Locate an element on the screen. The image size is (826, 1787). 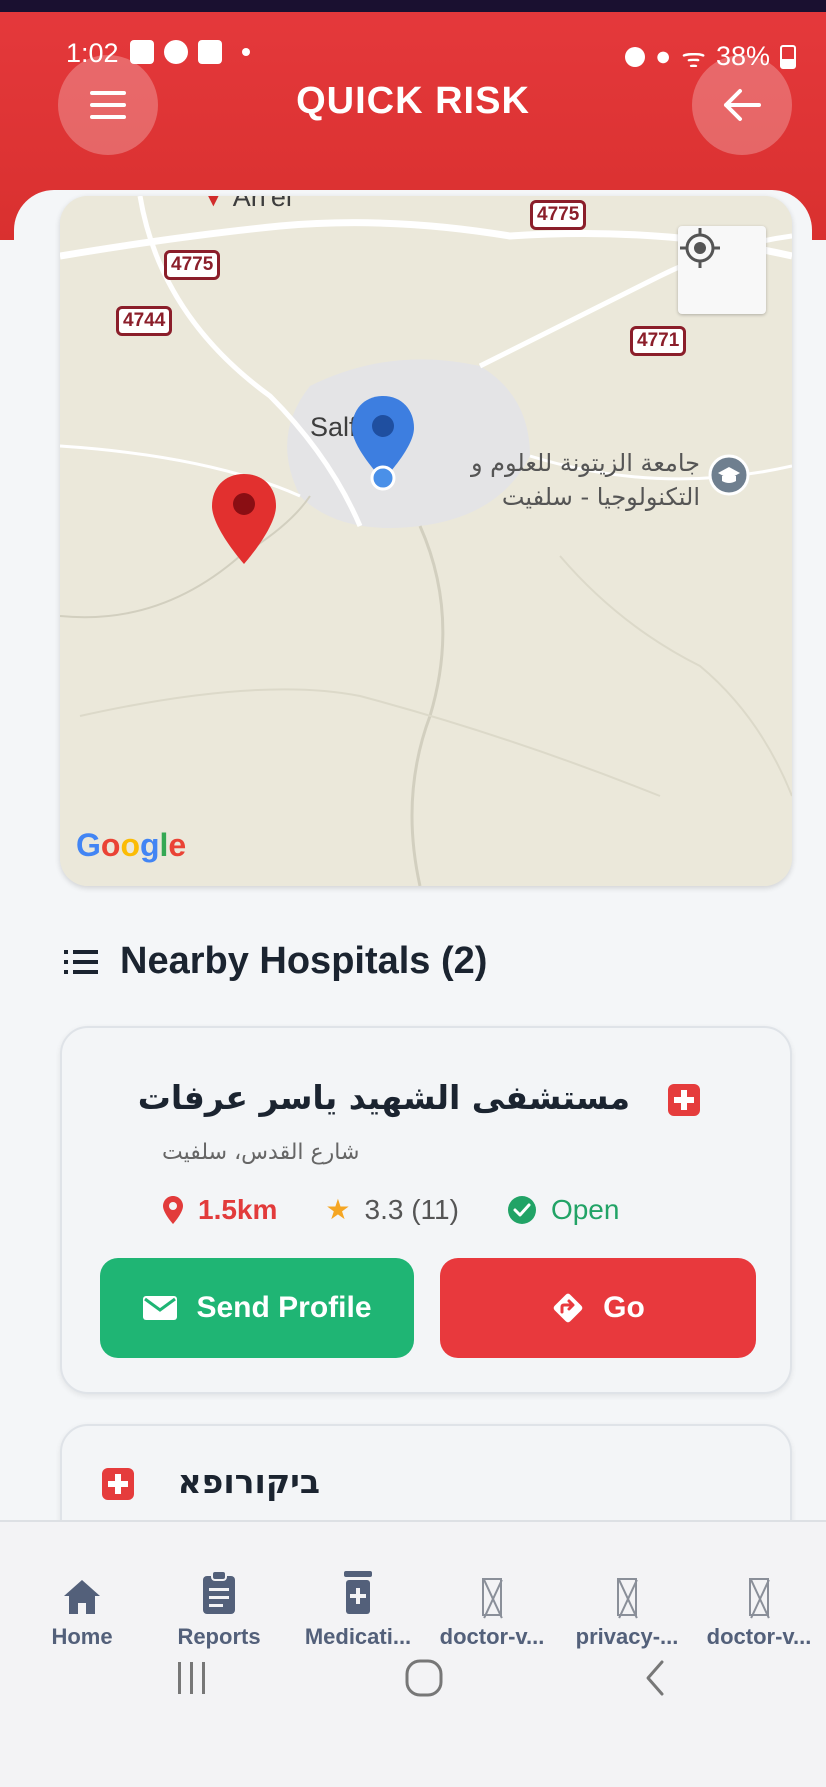
go-label: Go is located at coordinates (624, 1307).